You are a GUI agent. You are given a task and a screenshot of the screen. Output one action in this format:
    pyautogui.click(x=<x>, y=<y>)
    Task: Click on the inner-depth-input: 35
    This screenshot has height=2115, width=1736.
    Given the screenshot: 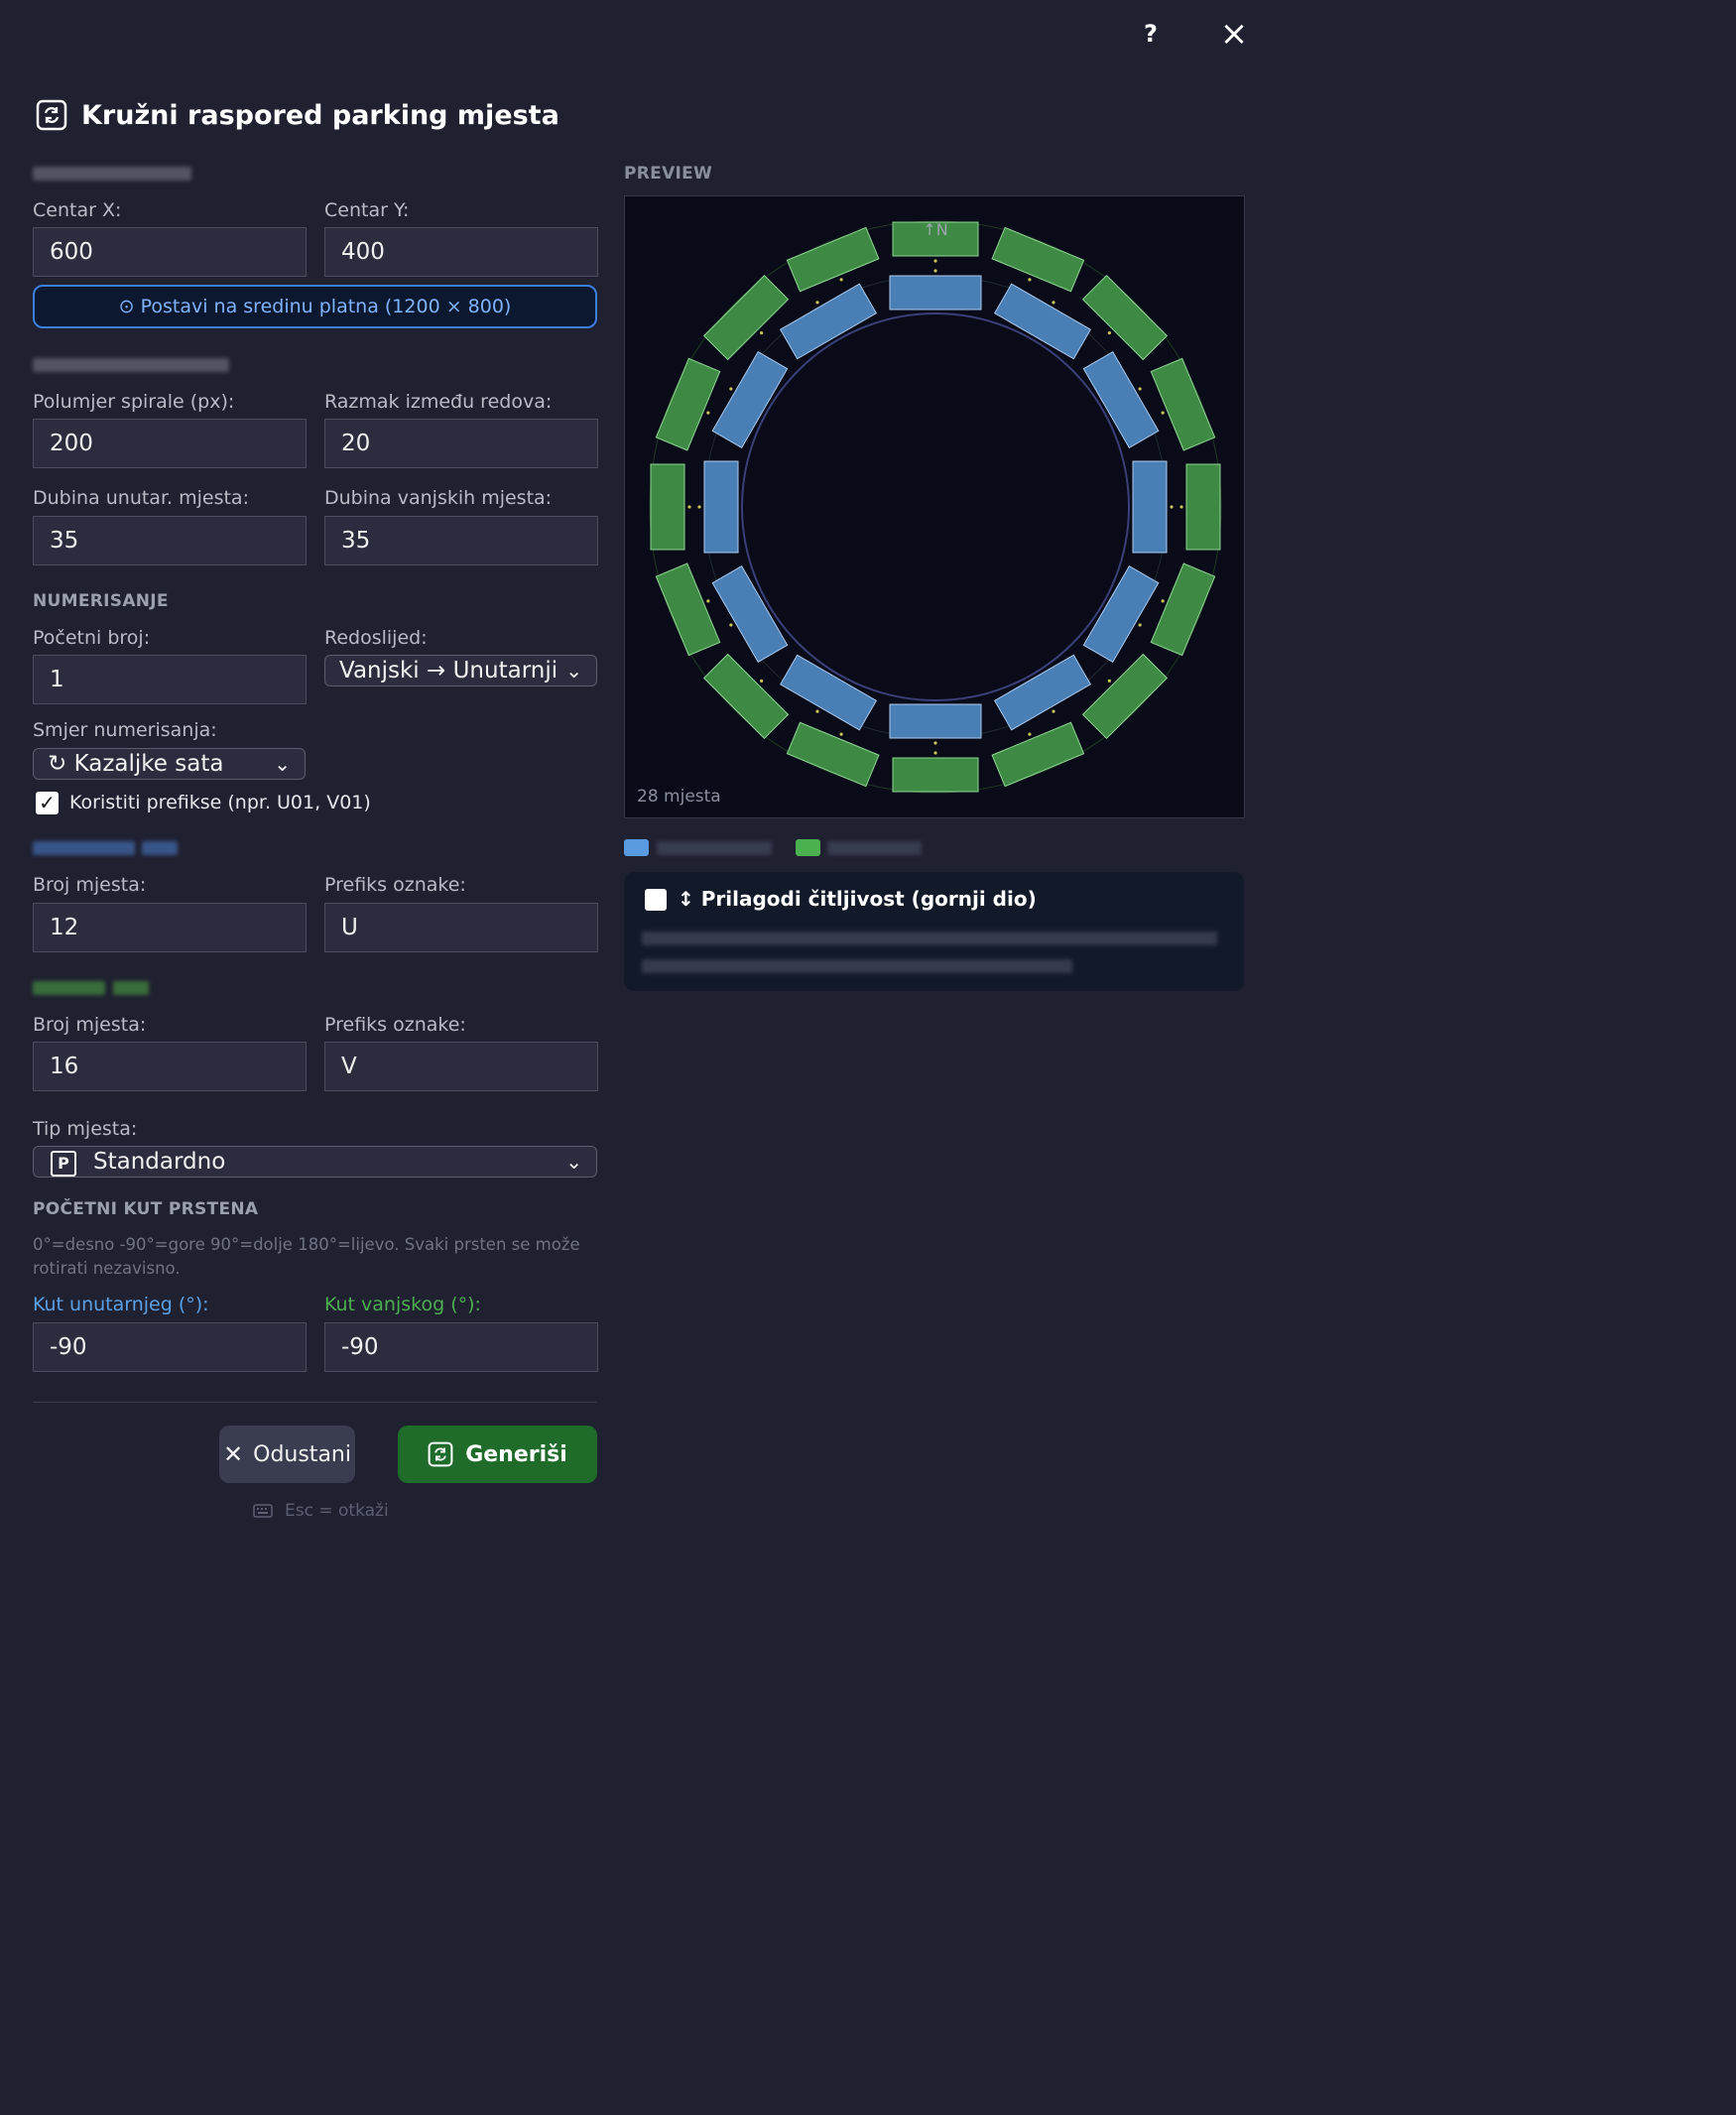 What is the action you would take?
    pyautogui.click(x=170, y=540)
    